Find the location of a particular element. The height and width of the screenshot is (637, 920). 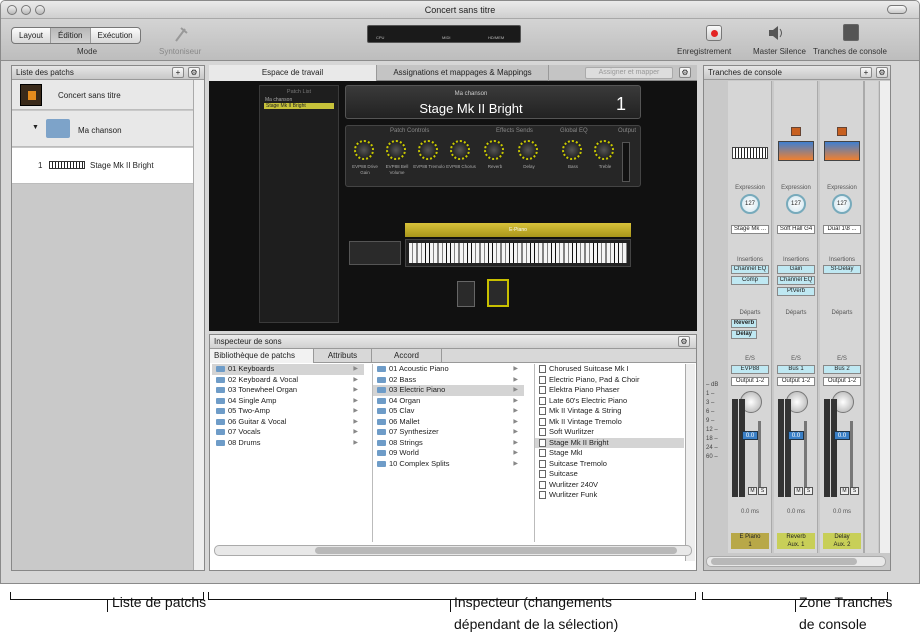

workspace-patch-list: Patch List Ma chanson Stage Mk II Bright is located at coordinates (299, 204).